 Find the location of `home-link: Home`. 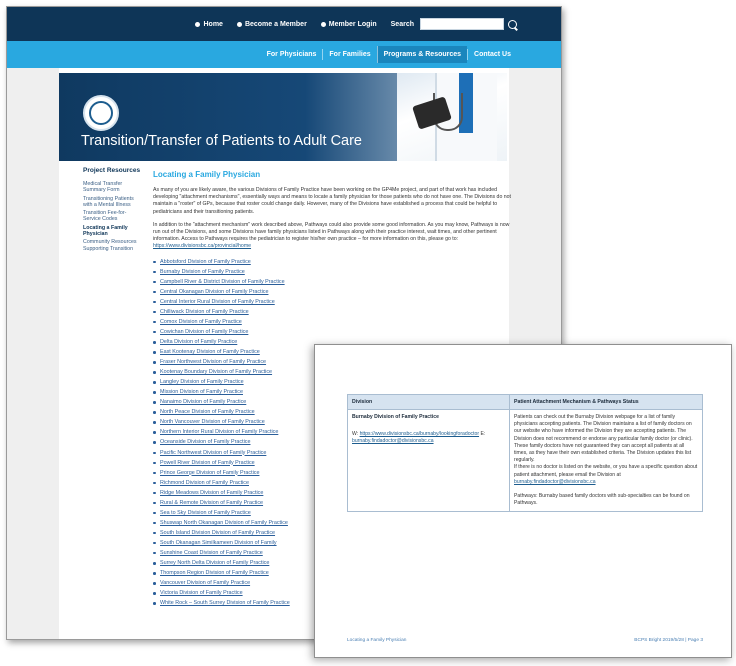

home-link: Home is located at coordinates (209, 24).